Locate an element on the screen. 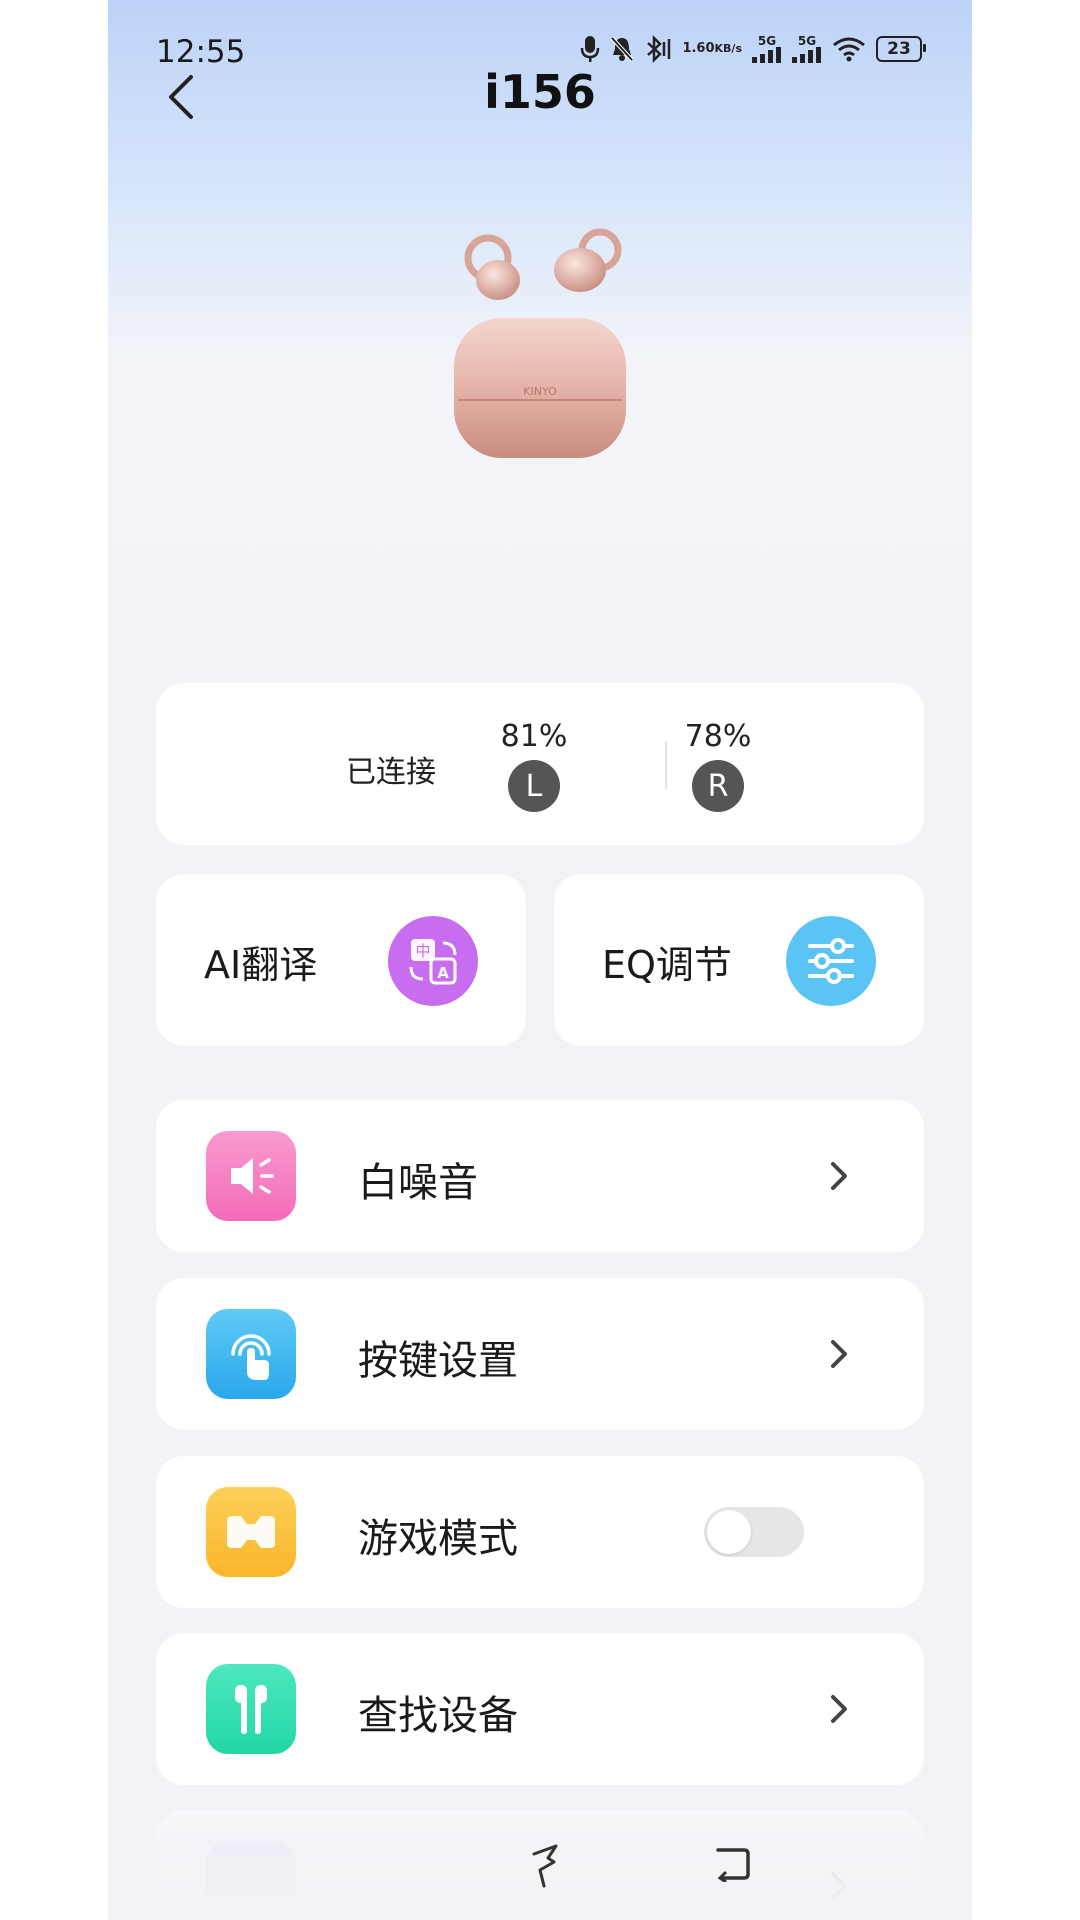  left-battery-percent: 81% is located at coordinates (534, 736).